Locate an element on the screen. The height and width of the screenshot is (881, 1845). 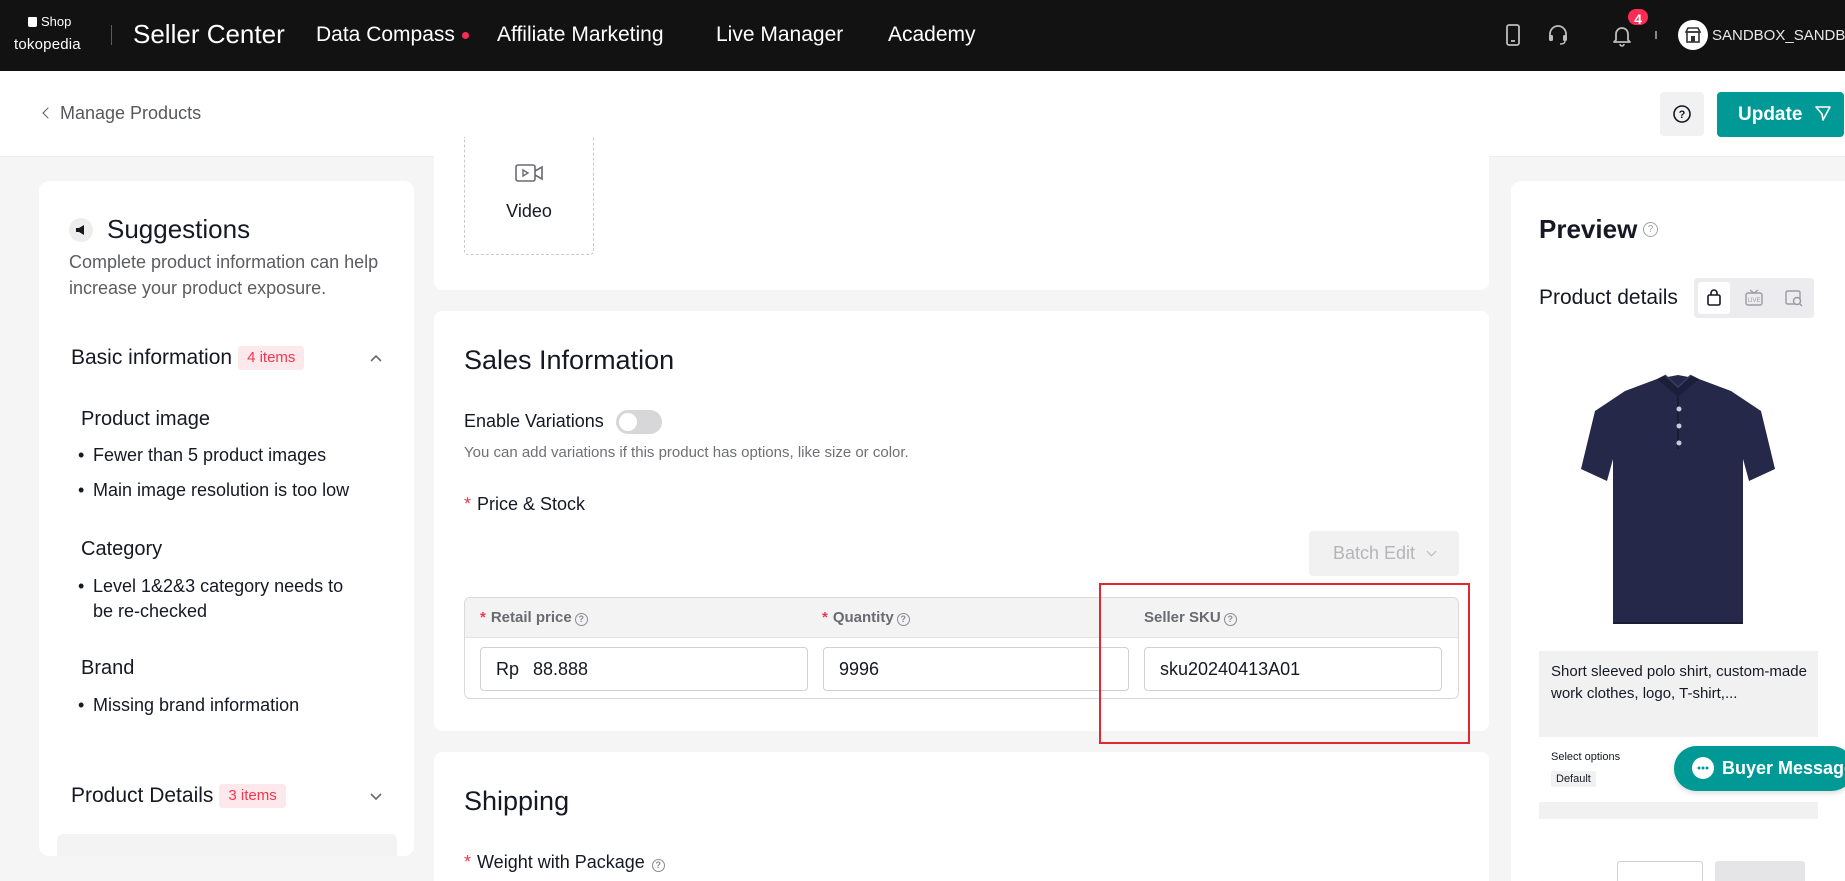
basic-information-count: 4 items is located at coordinates (271, 358).